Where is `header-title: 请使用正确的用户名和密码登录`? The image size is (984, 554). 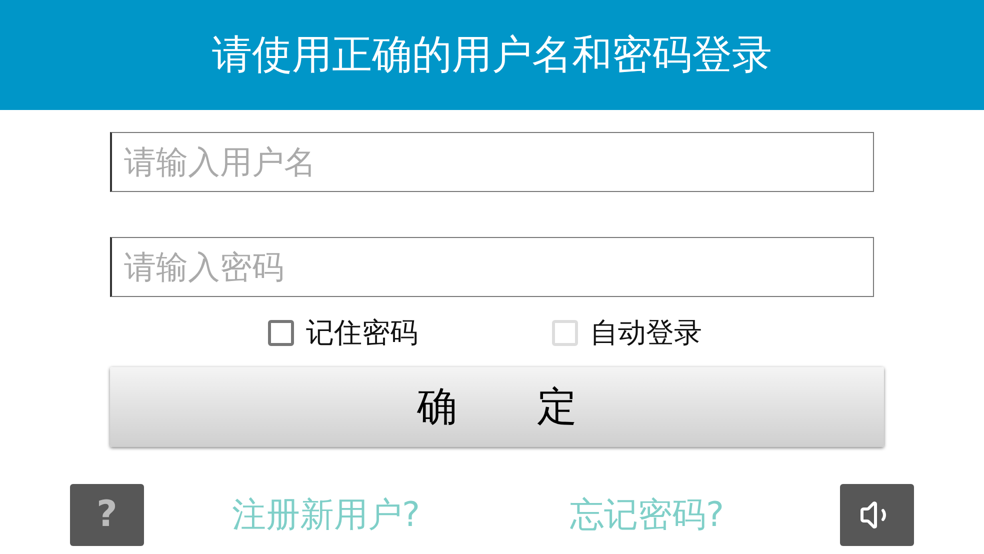 header-title: 请使用正确的用户名和密码登录 is located at coordinates (492, 55).